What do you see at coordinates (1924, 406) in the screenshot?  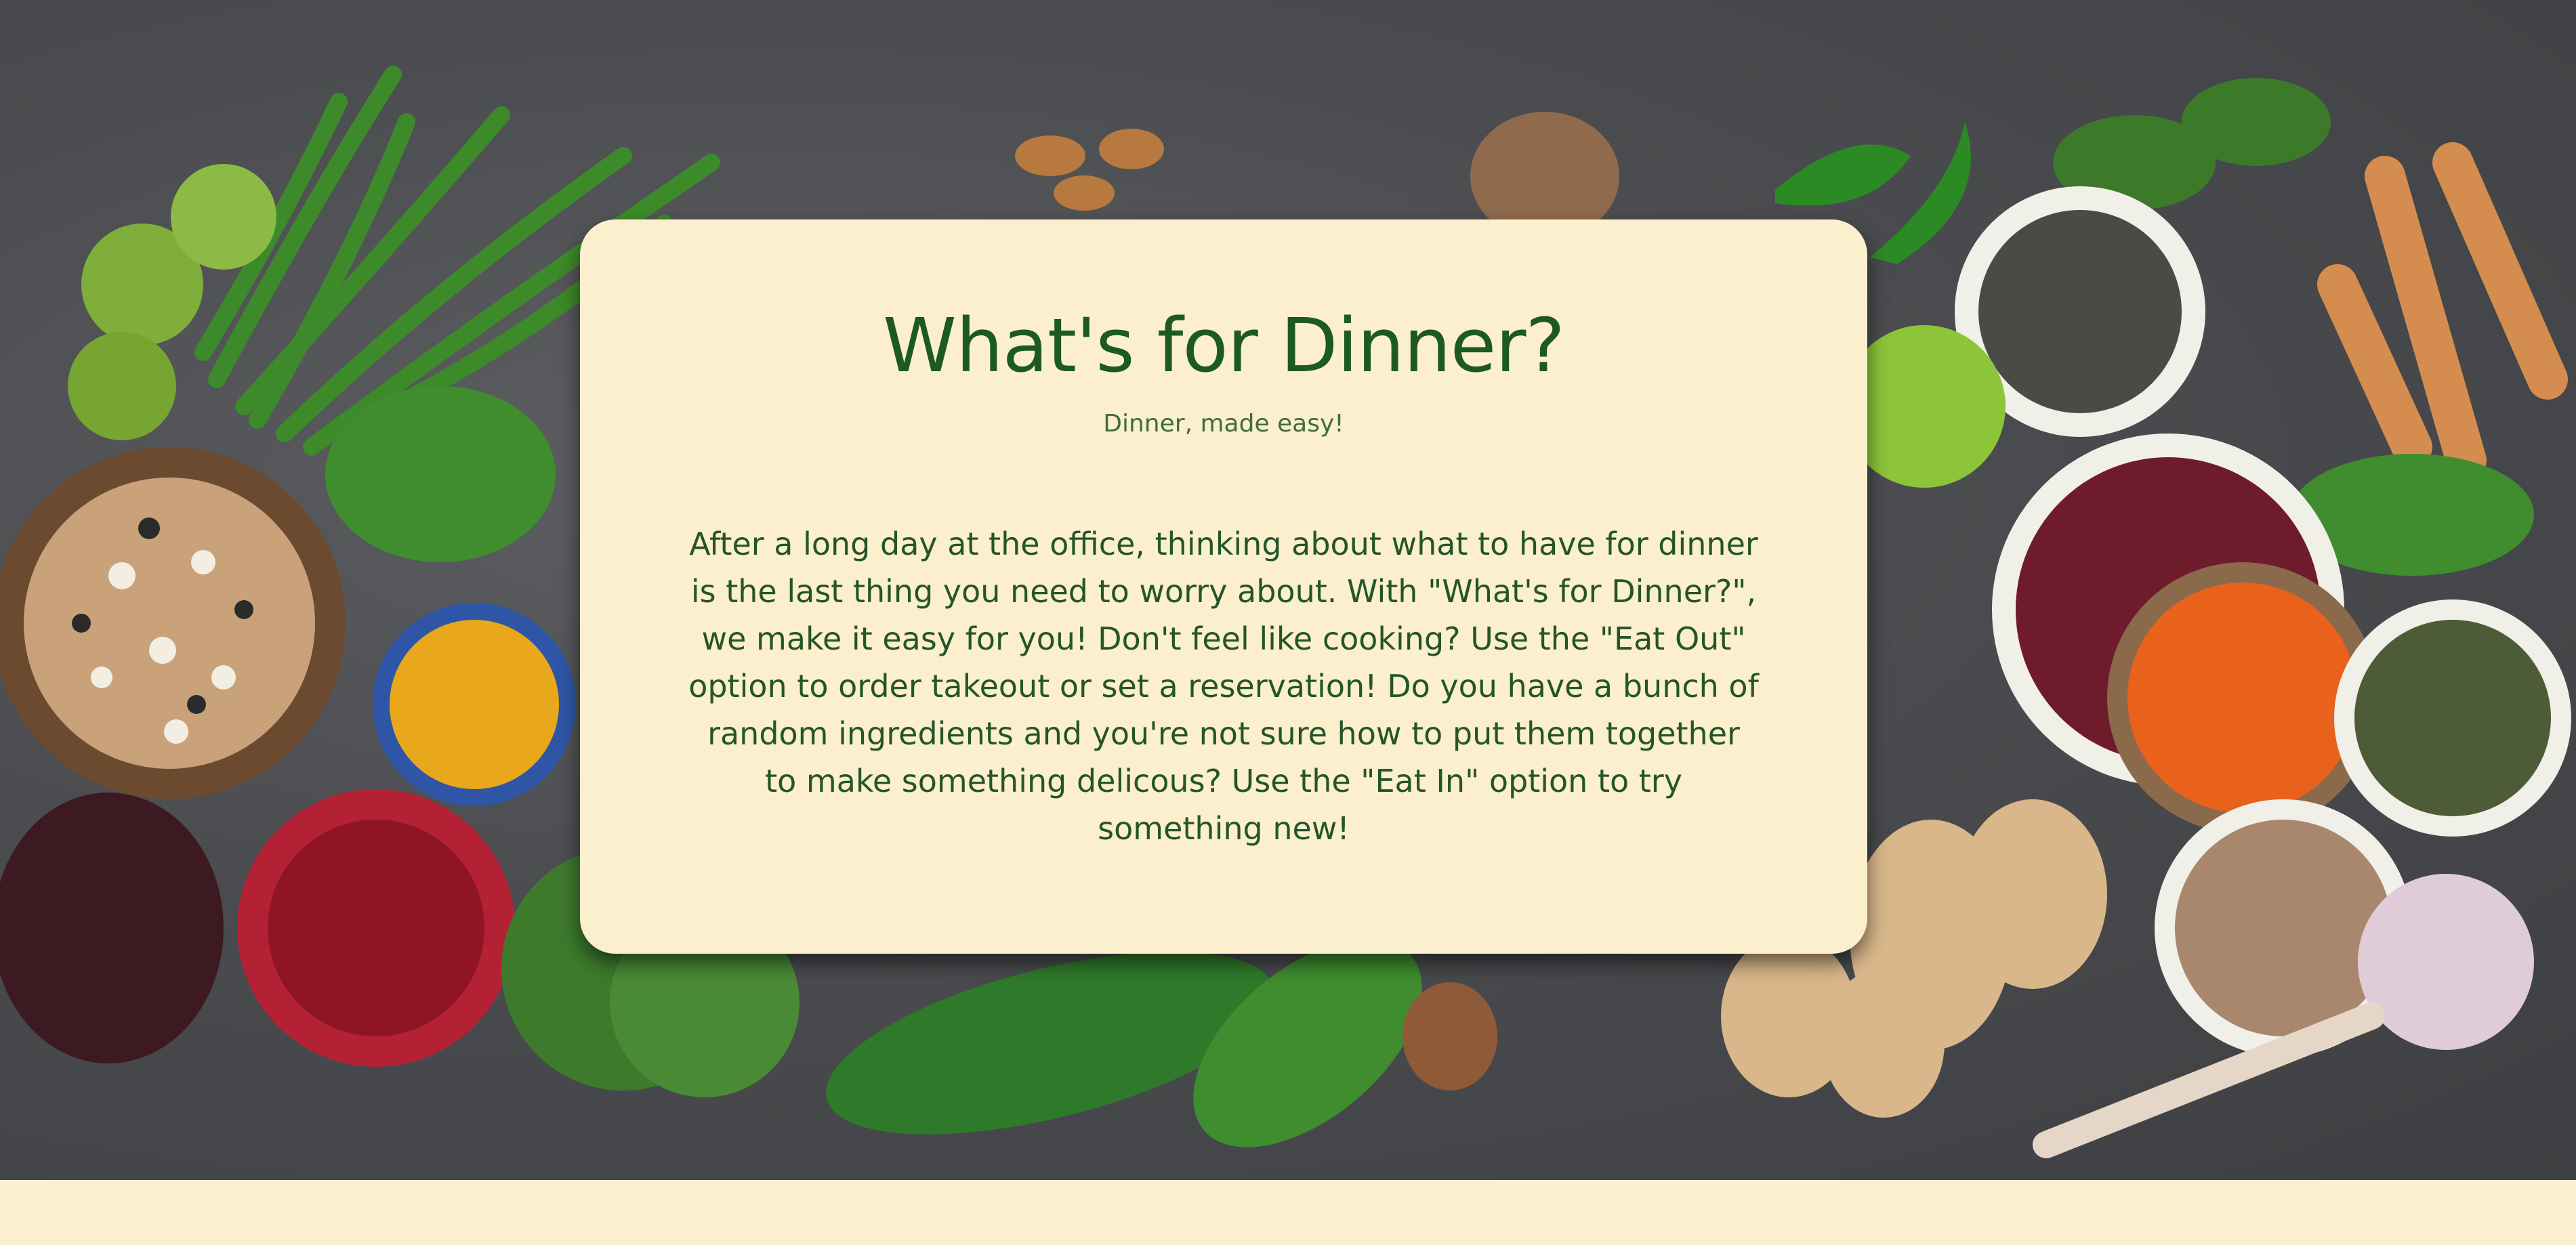 I see `apple` at bounding box center [1924, 406].